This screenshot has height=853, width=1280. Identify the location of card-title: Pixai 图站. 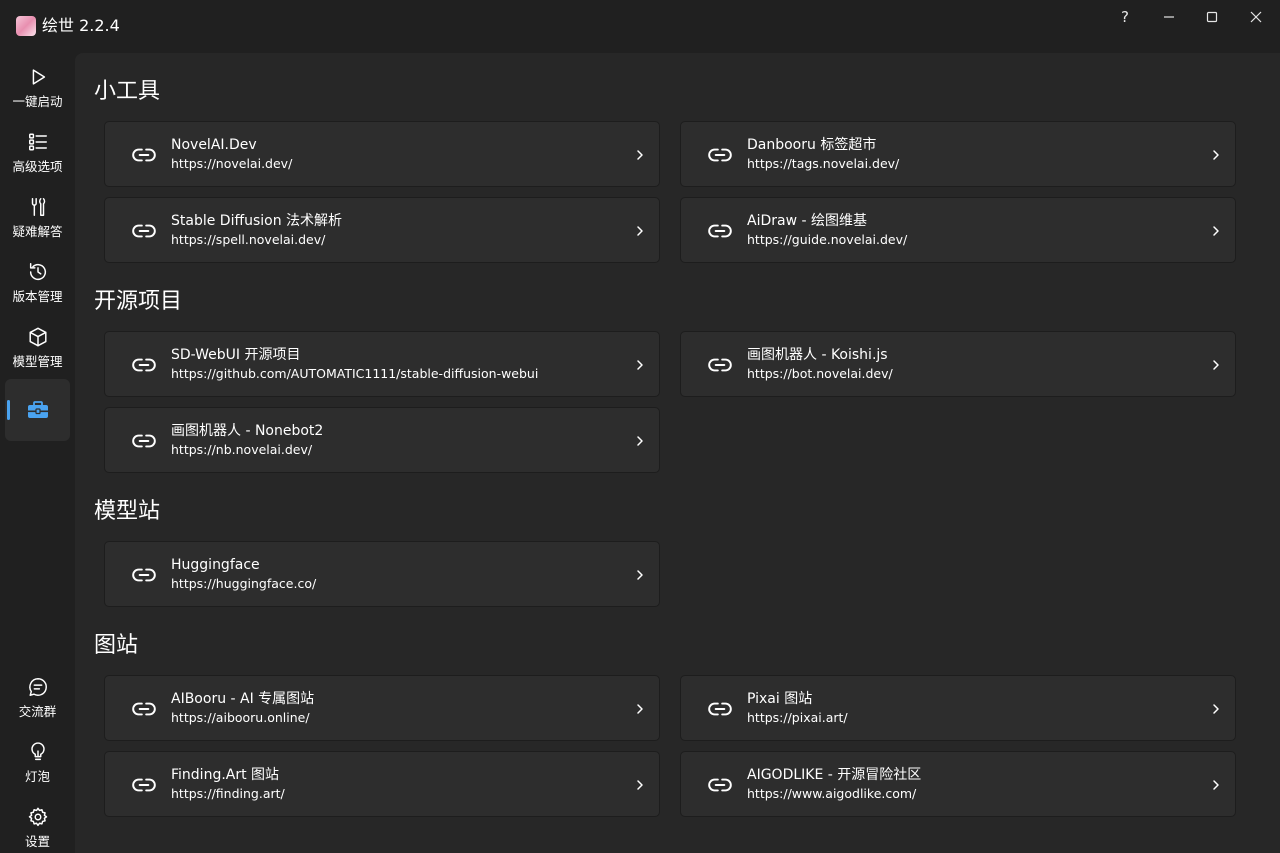
(780, 699).